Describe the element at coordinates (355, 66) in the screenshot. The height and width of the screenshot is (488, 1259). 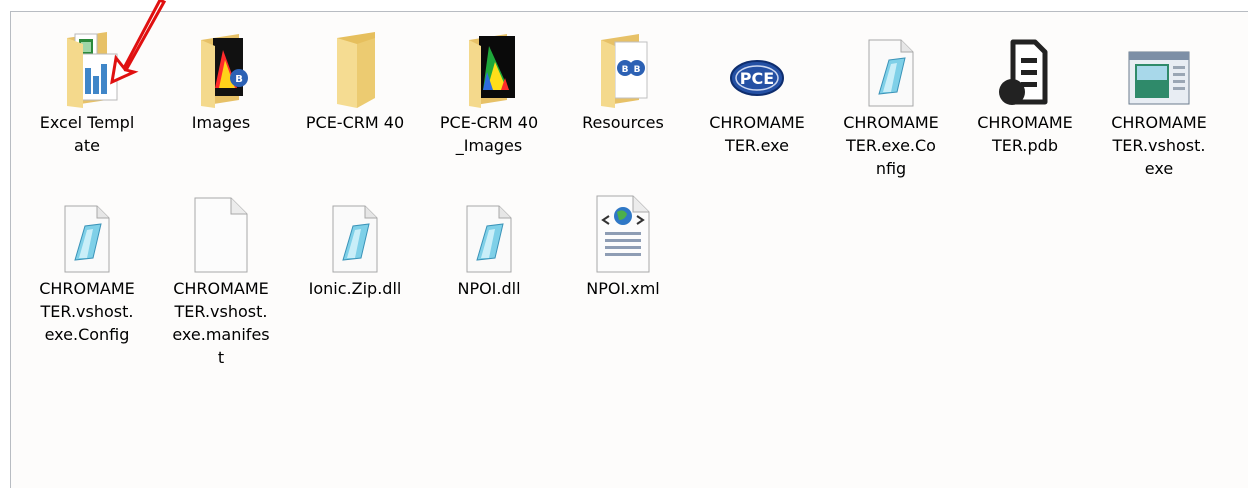
I see `folder-icon` at that location.